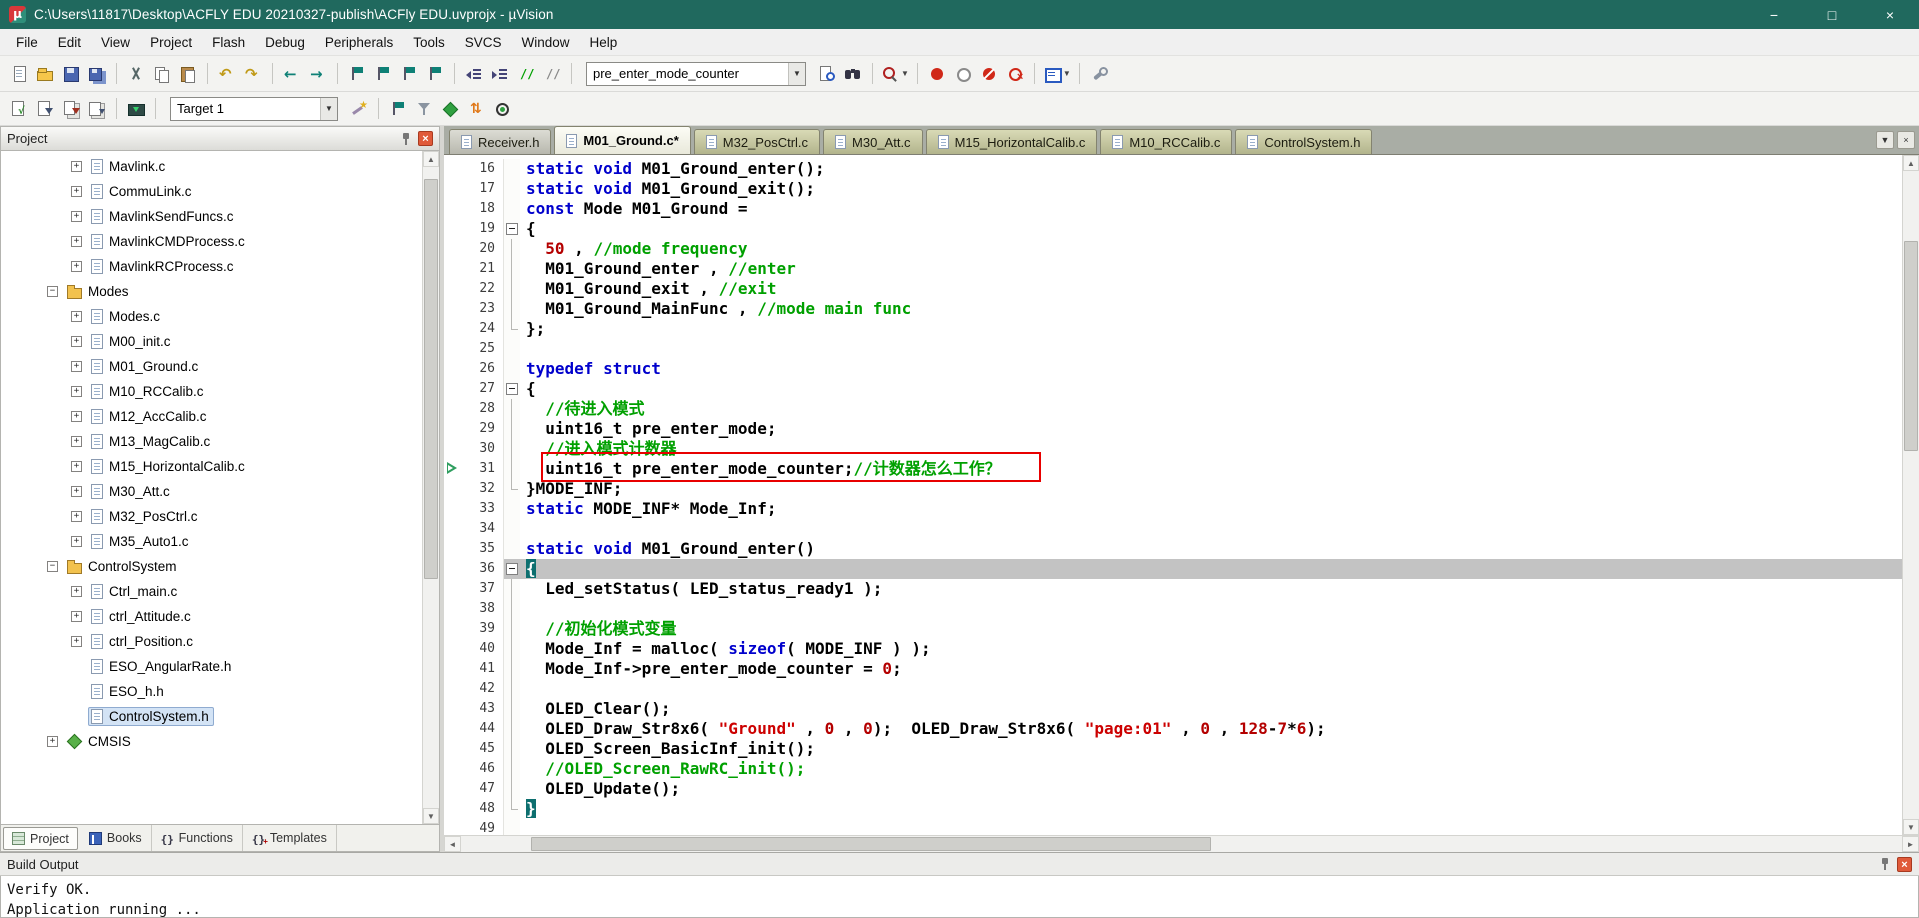  I want to click on line-number: 39, so click(482, 629).